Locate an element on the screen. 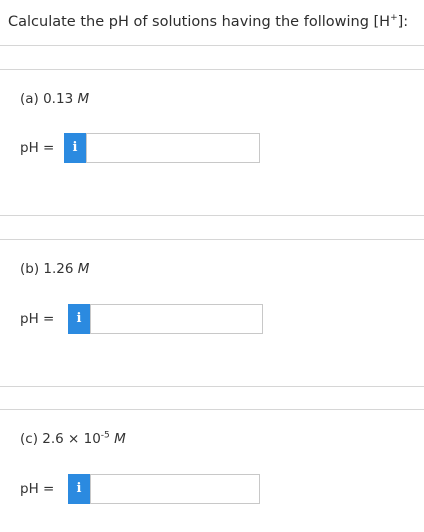 This screenshot has width=424, height=532. part-c-label: (c) 2.6 × 10-5 M is located at coordinates (73, 439).